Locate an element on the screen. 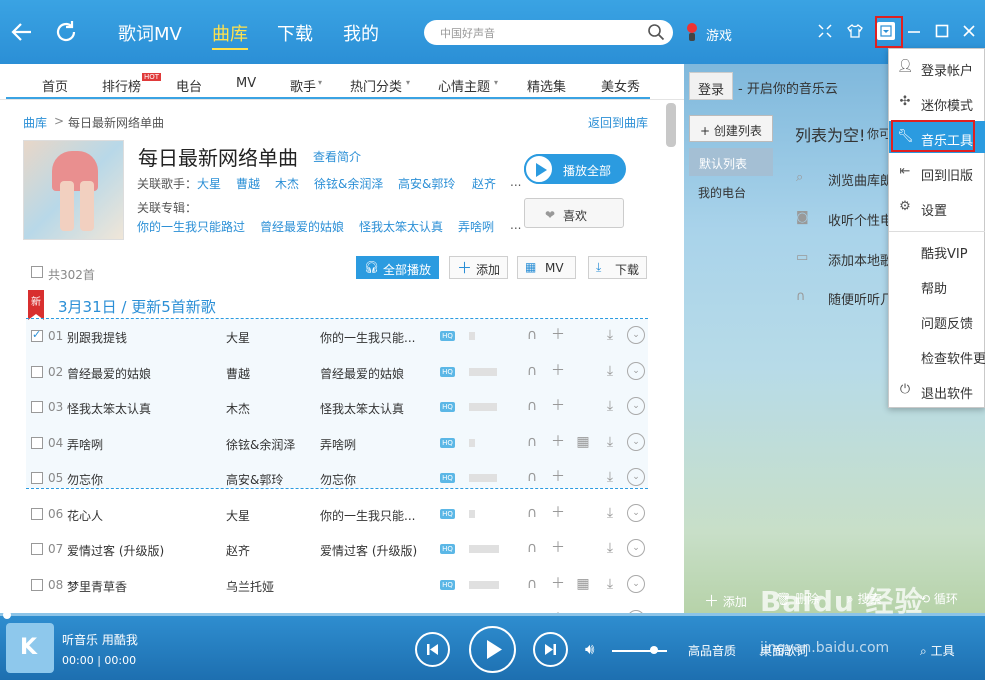 The image size is (985, 680). audio-quality-toggle: 高品音质 is located at coordinates (712, 650).